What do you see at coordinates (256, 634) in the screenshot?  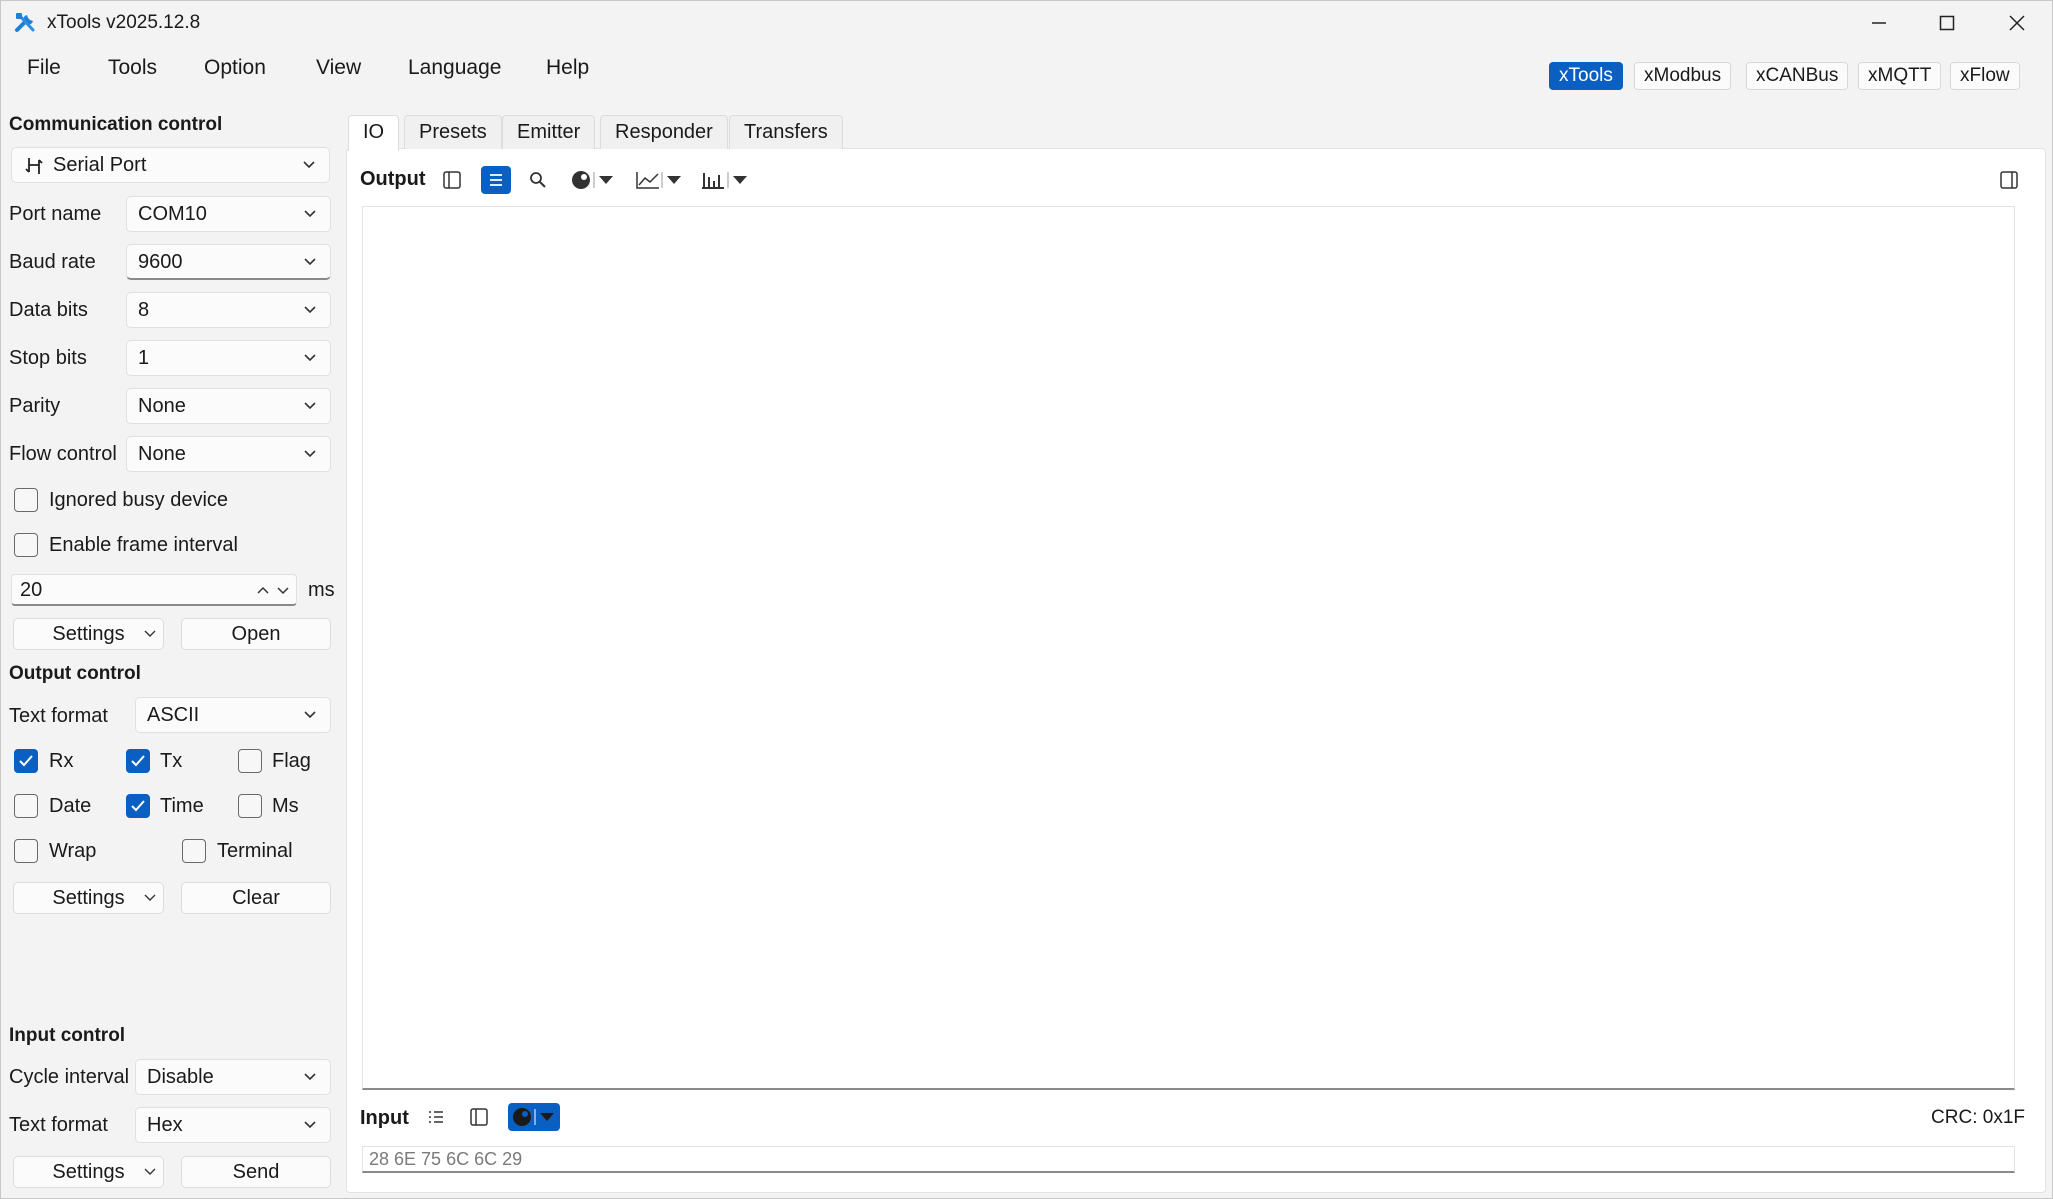 I see `open-button: Open` at bounding box center [256, 634].